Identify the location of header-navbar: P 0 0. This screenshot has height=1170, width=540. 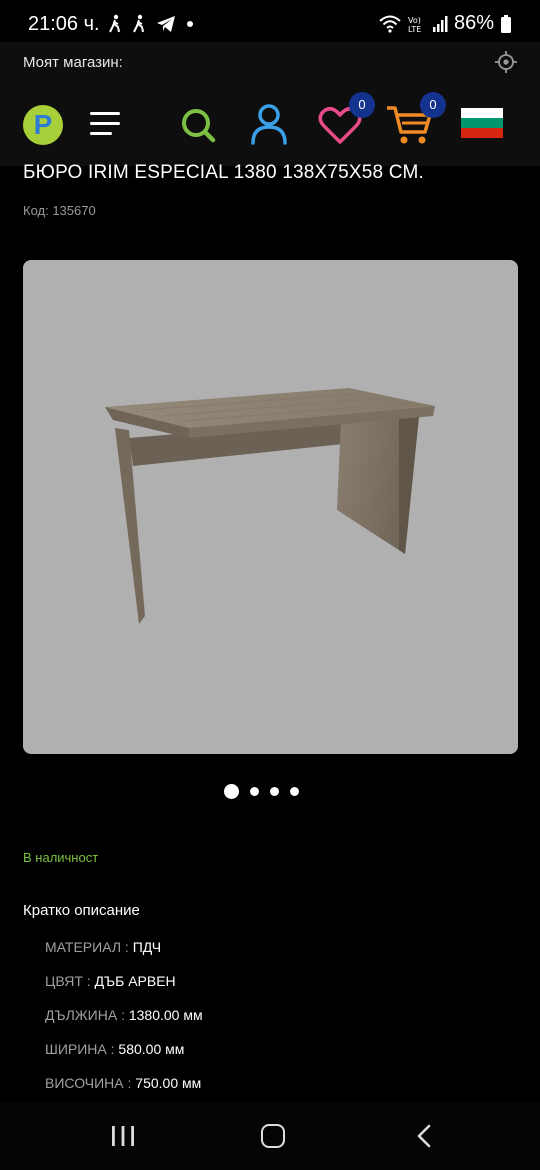
(270, 124).